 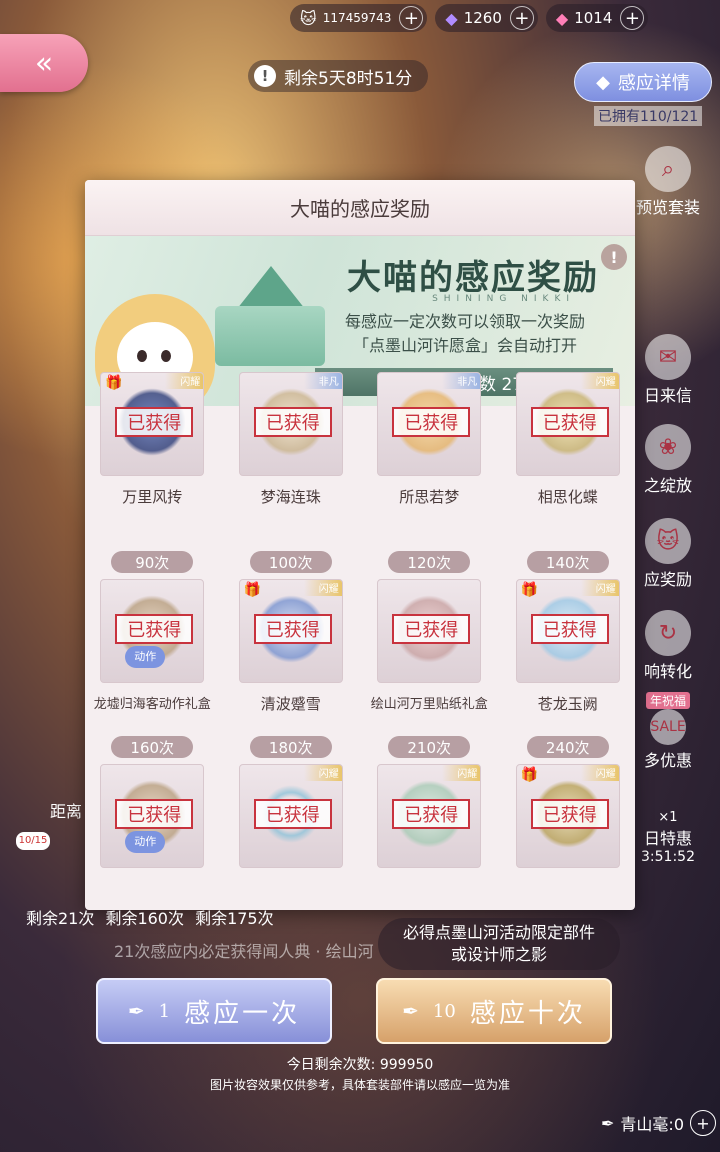 I want to click on add-pink-diamonds-button: +, so click(x=632, y=18).